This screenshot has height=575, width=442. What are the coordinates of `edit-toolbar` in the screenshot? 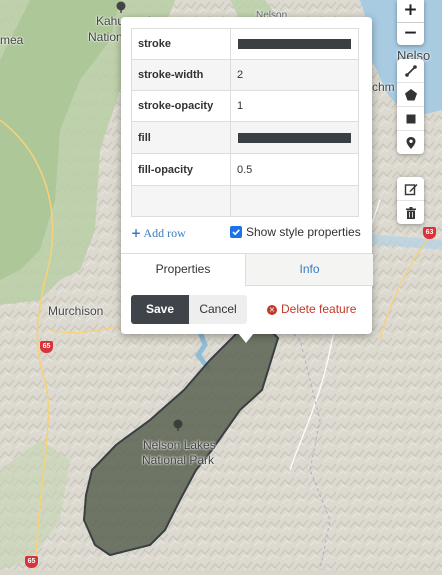 It's located at (410, 200).